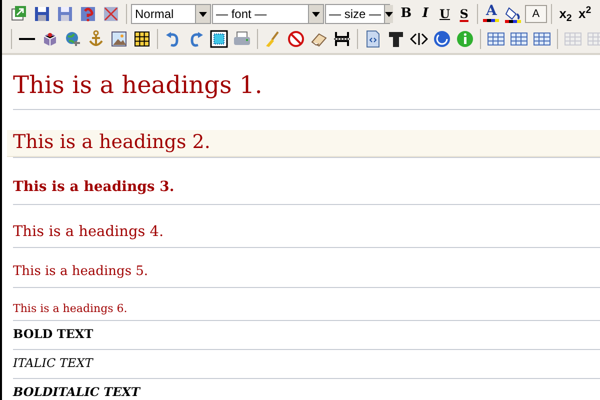  Describe the element at coordinates (171, 14) in the screenshot. I see `format-select: Normal` at that location.